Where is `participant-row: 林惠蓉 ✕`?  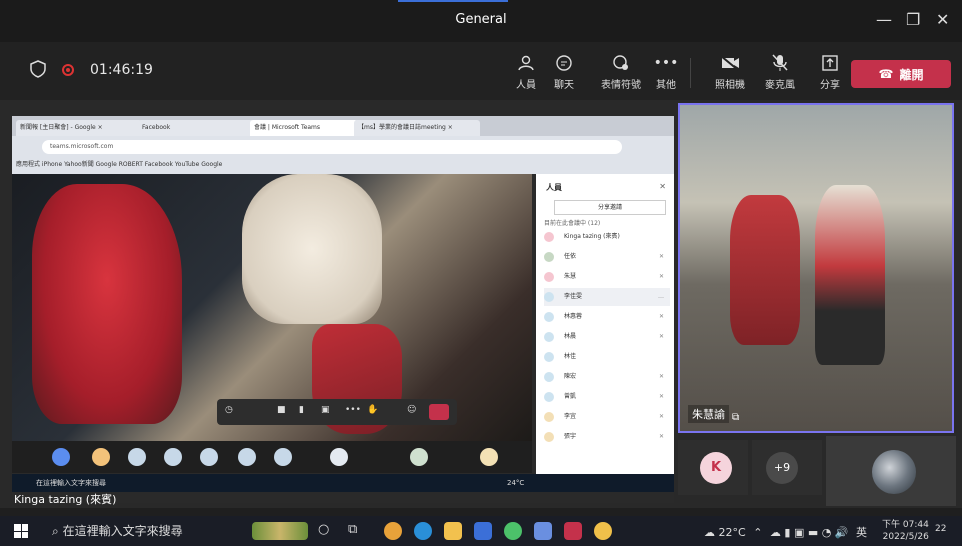
participant-row: 林惠蓉 ✕ is located at coordinates (607, 317).